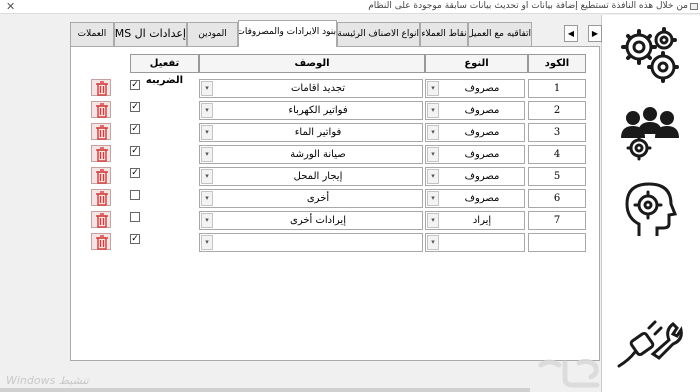  I want to click on tab-sms-settings: إعدادات ال SMS, so click(150, 34).